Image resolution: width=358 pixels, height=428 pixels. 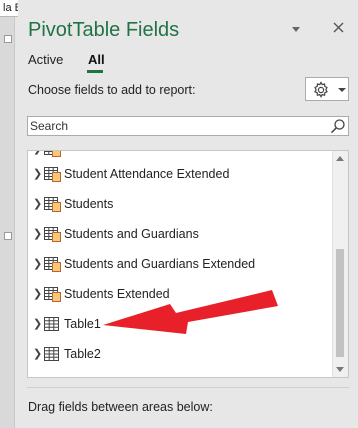 I want to click on field-item: ❯ Students and Guardians, so click(x=180, y=235).